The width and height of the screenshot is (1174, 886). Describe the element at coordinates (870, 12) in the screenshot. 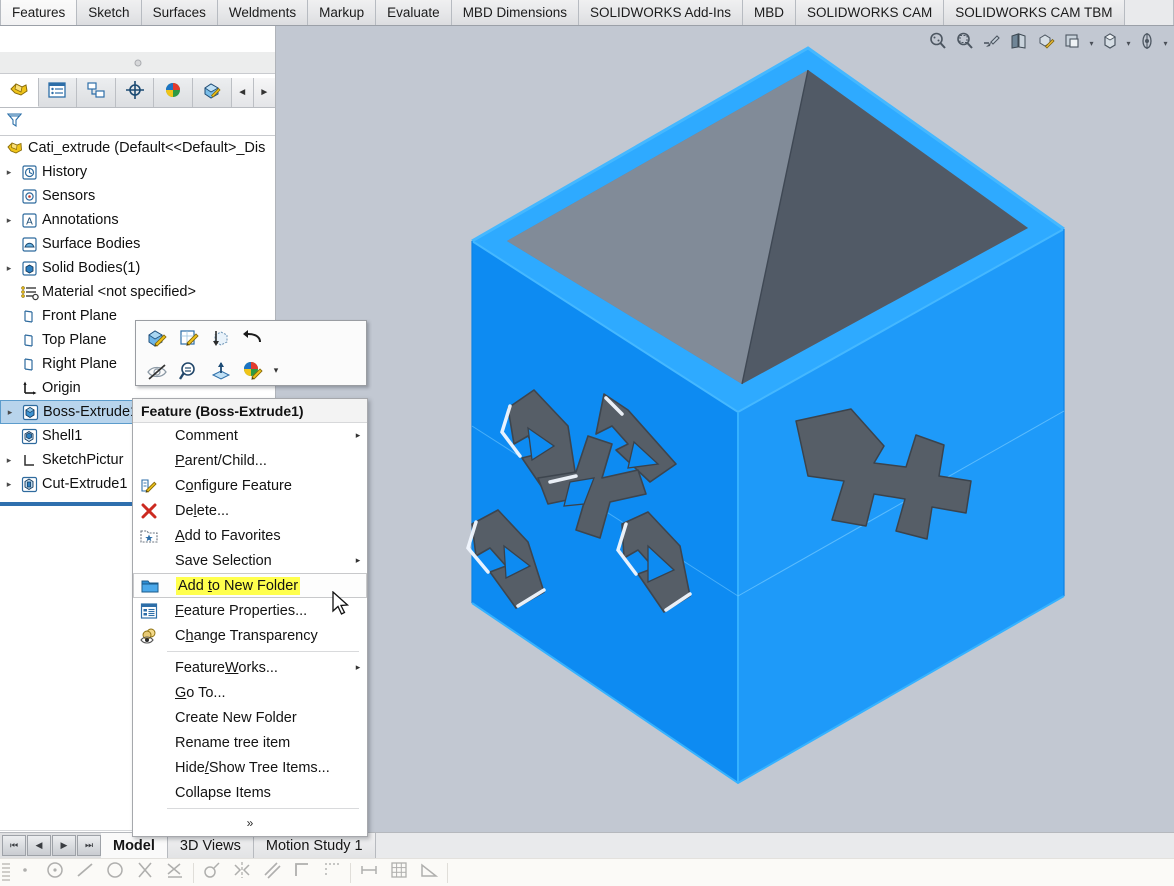

I see `ribbon-tab-solidworks-cam: SOLIDWORKS CAM` at that location.